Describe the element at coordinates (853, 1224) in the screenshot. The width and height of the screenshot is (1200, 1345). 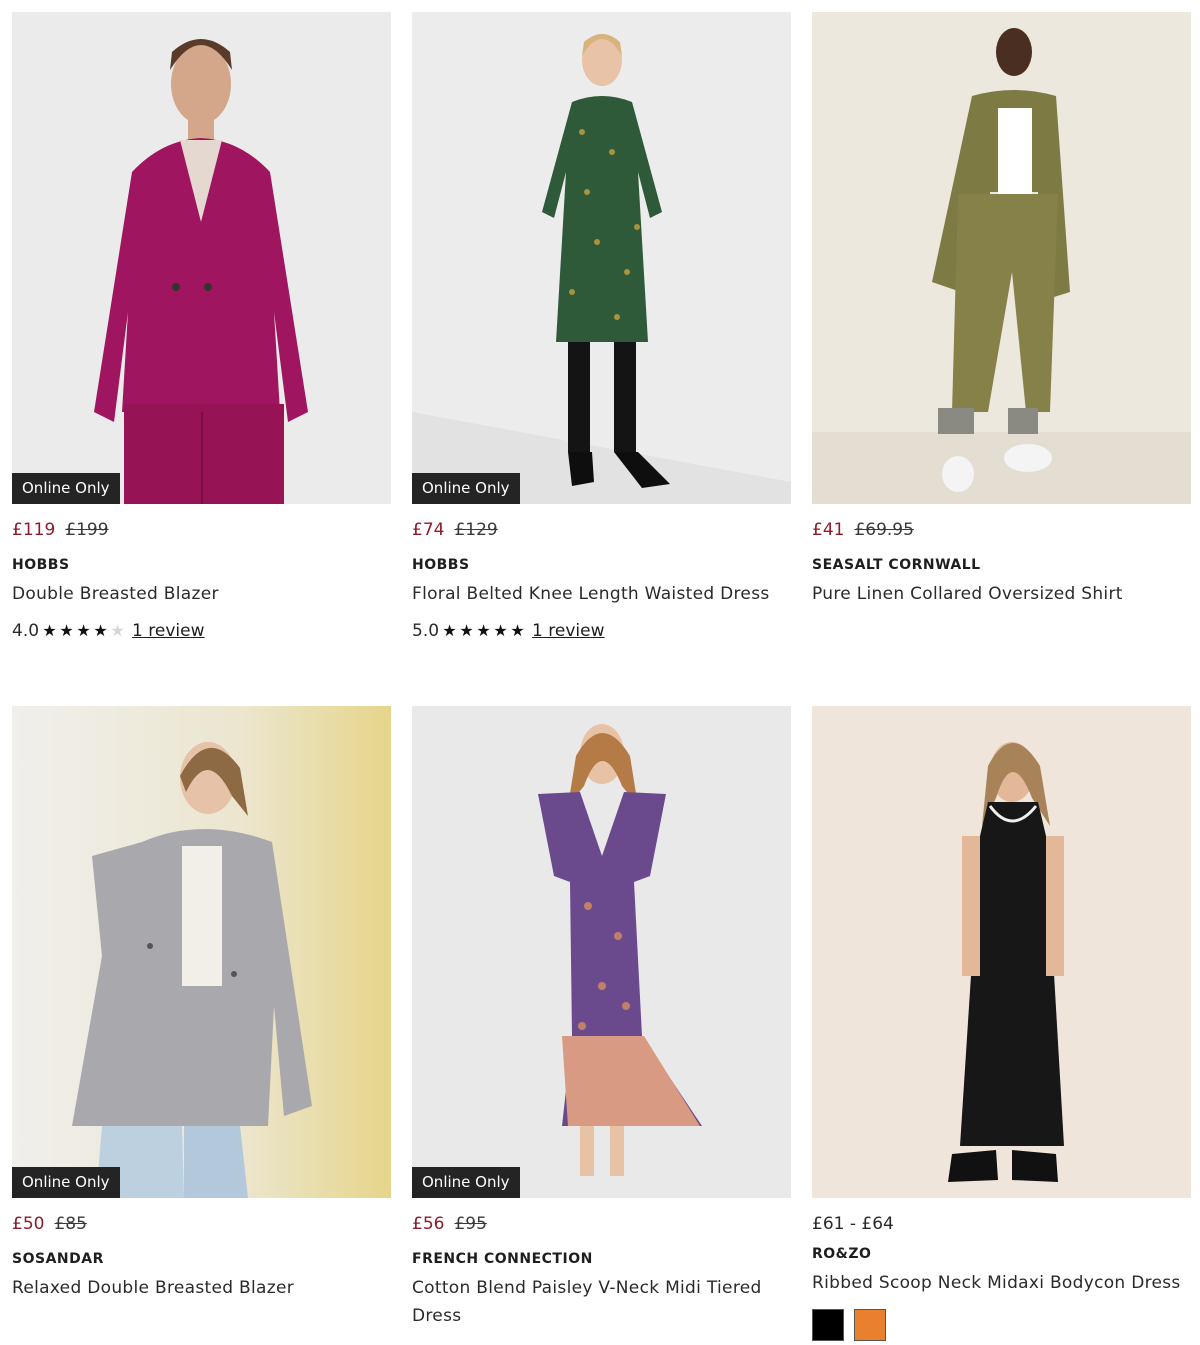
I see `price-range: £61 - £64` at that location.